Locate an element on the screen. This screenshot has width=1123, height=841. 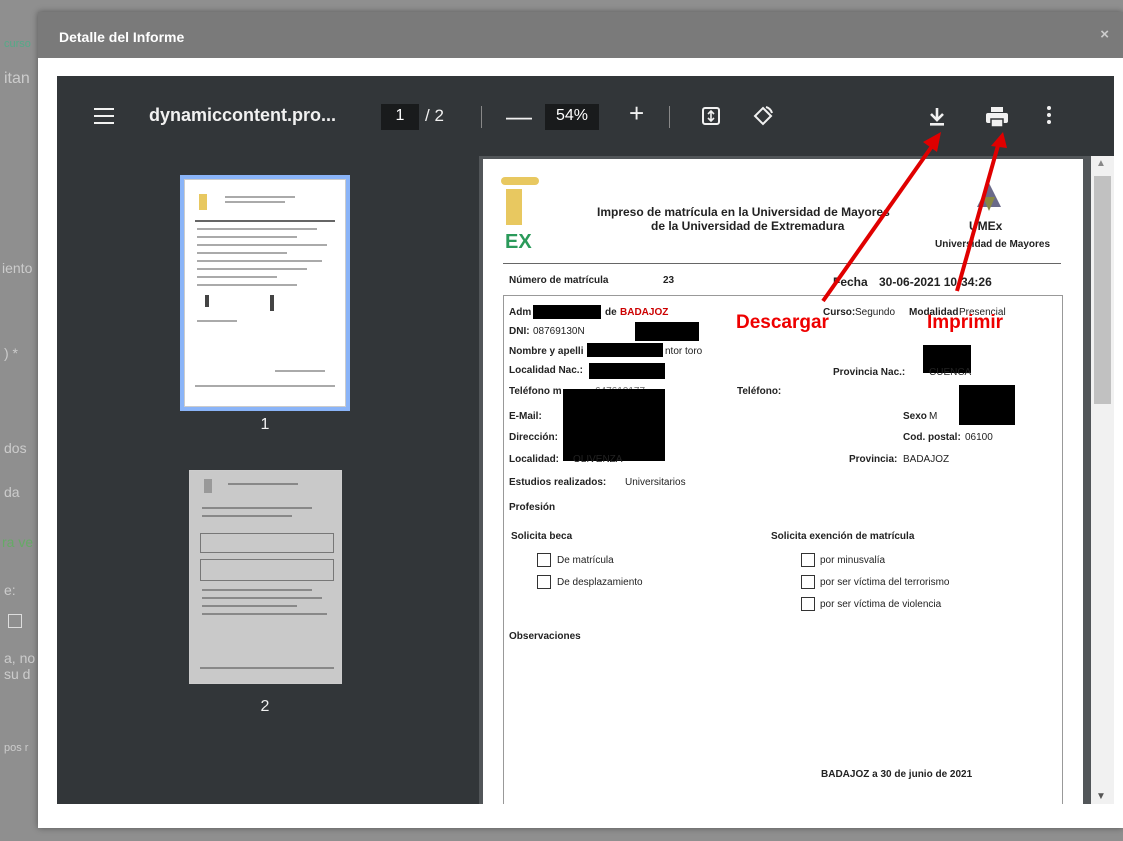
annotation-imprimir: Imprimir is located at coordinates (965, 322).